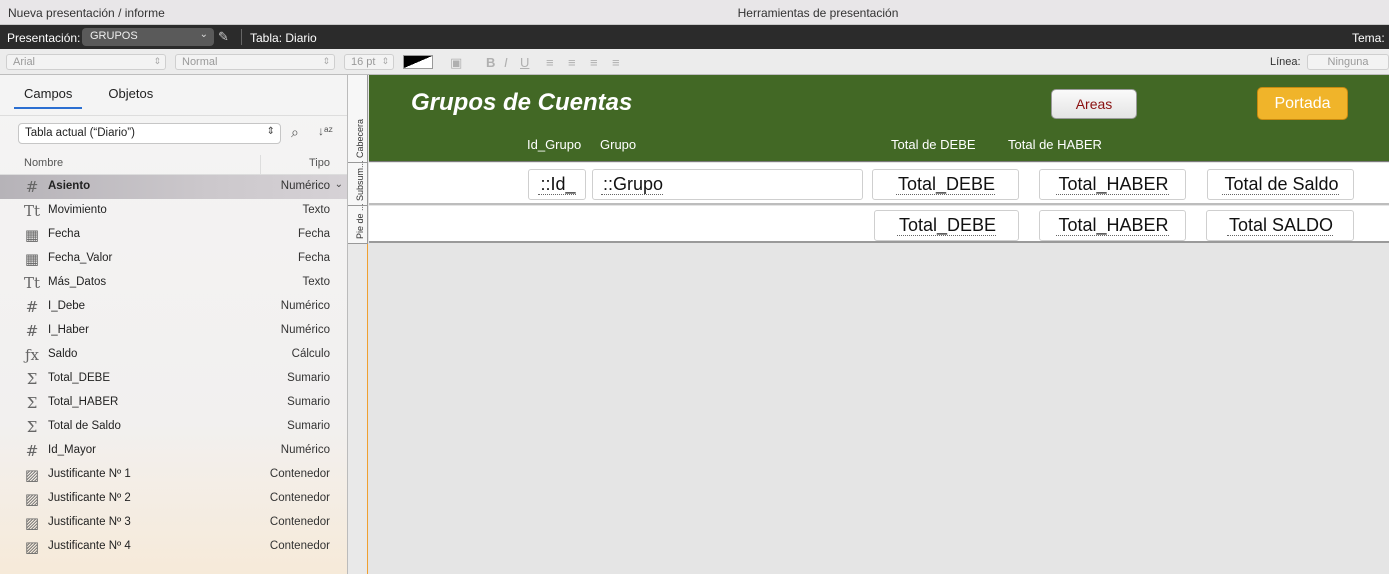  What do you see at coordinates (1055, 144) in the screenshot?
I see `label-total-haber: Total de HABER` at bounding box center [1055, 144].